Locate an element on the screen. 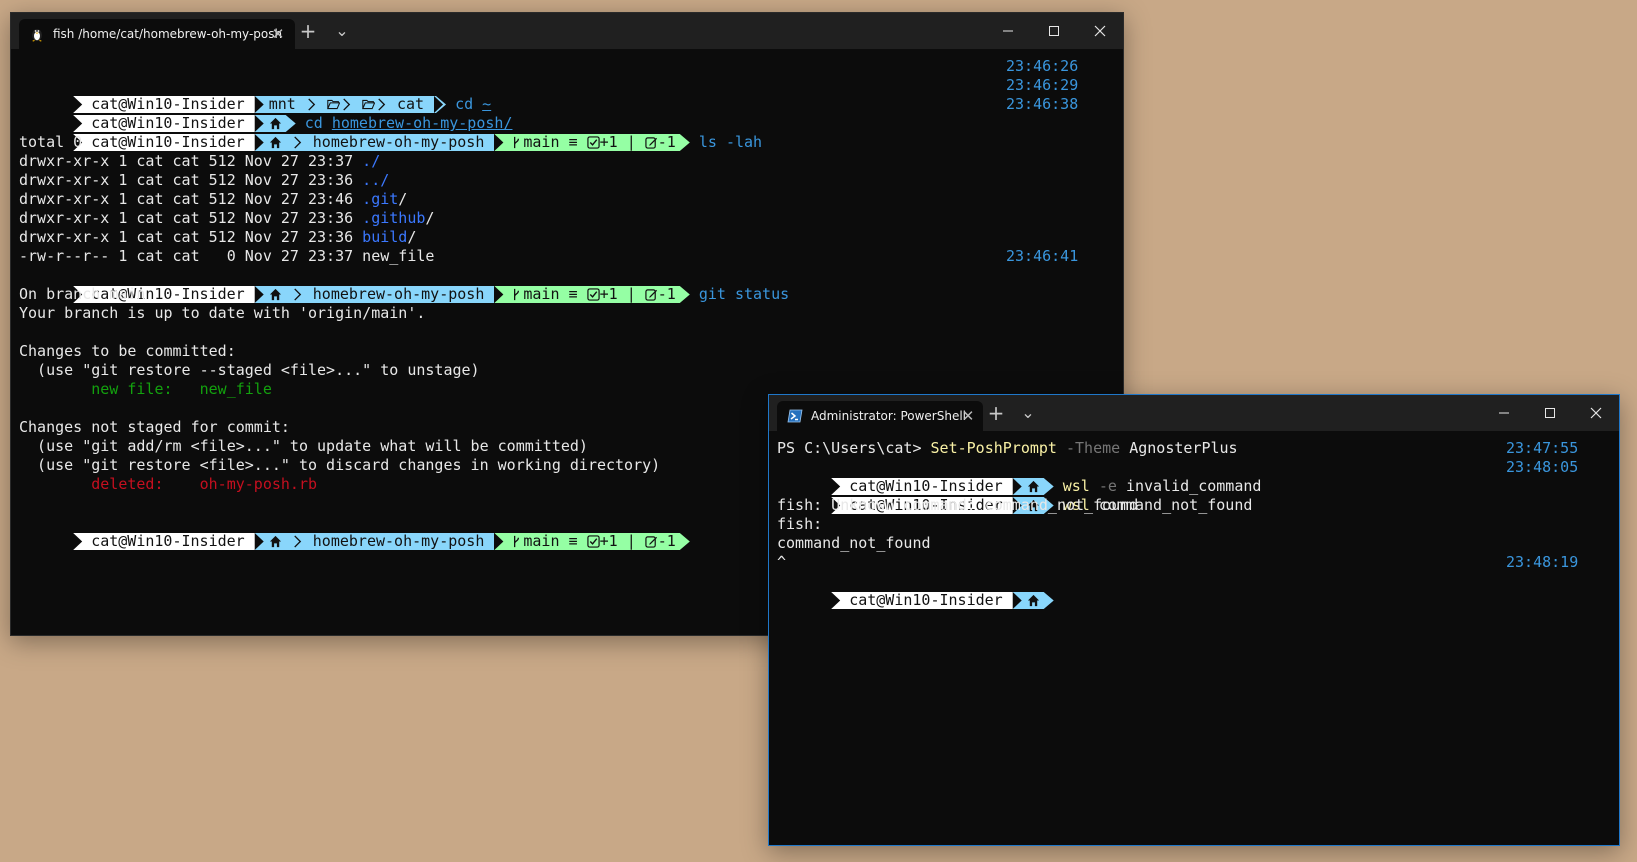 This screenshot has height=862, width=1637. ps-prompt: PS C:\Users\cat> is located at coordinates (854, 448).